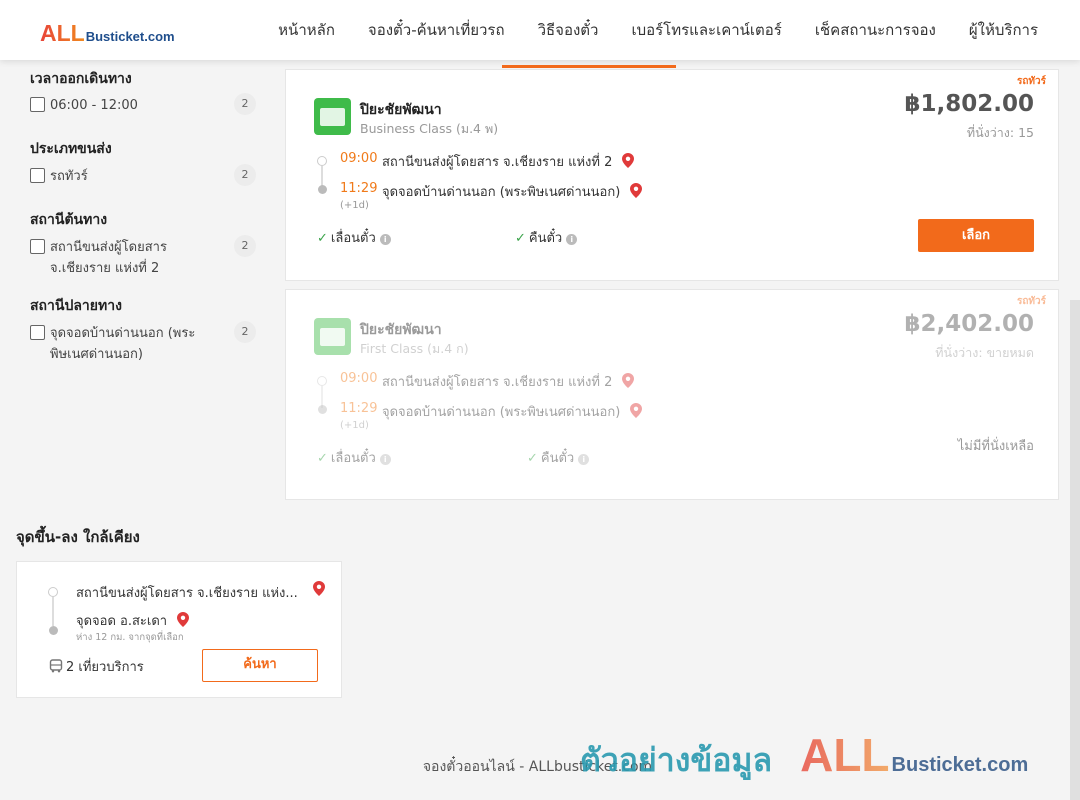  I want to click on filter-title-transport-type: ประเภทขนส่ง, so click(71, 149).